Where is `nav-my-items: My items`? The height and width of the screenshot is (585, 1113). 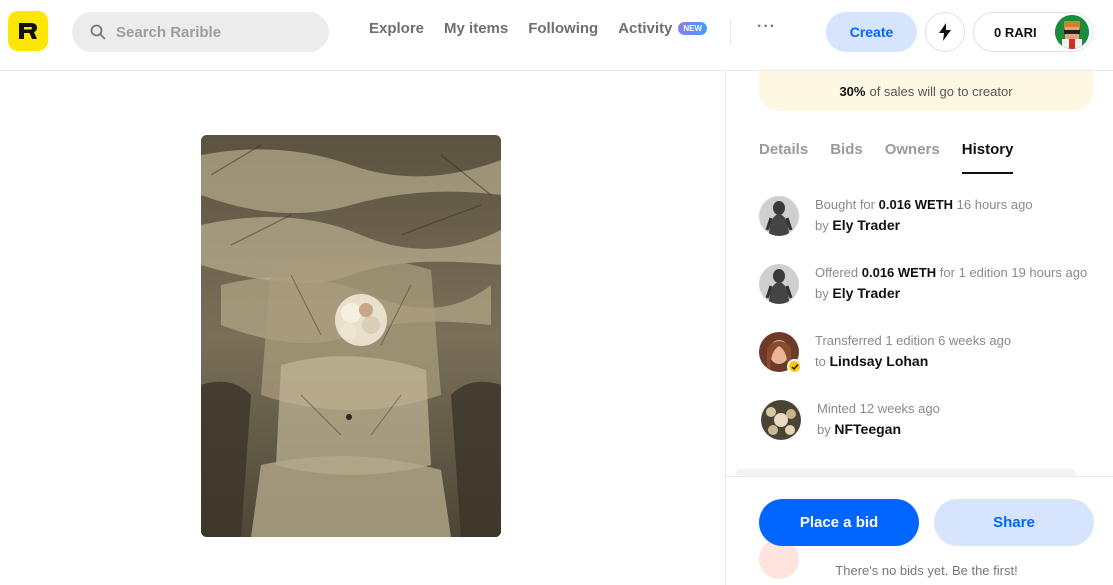
nav-my-items: My items is located at coordinates (476, 28).